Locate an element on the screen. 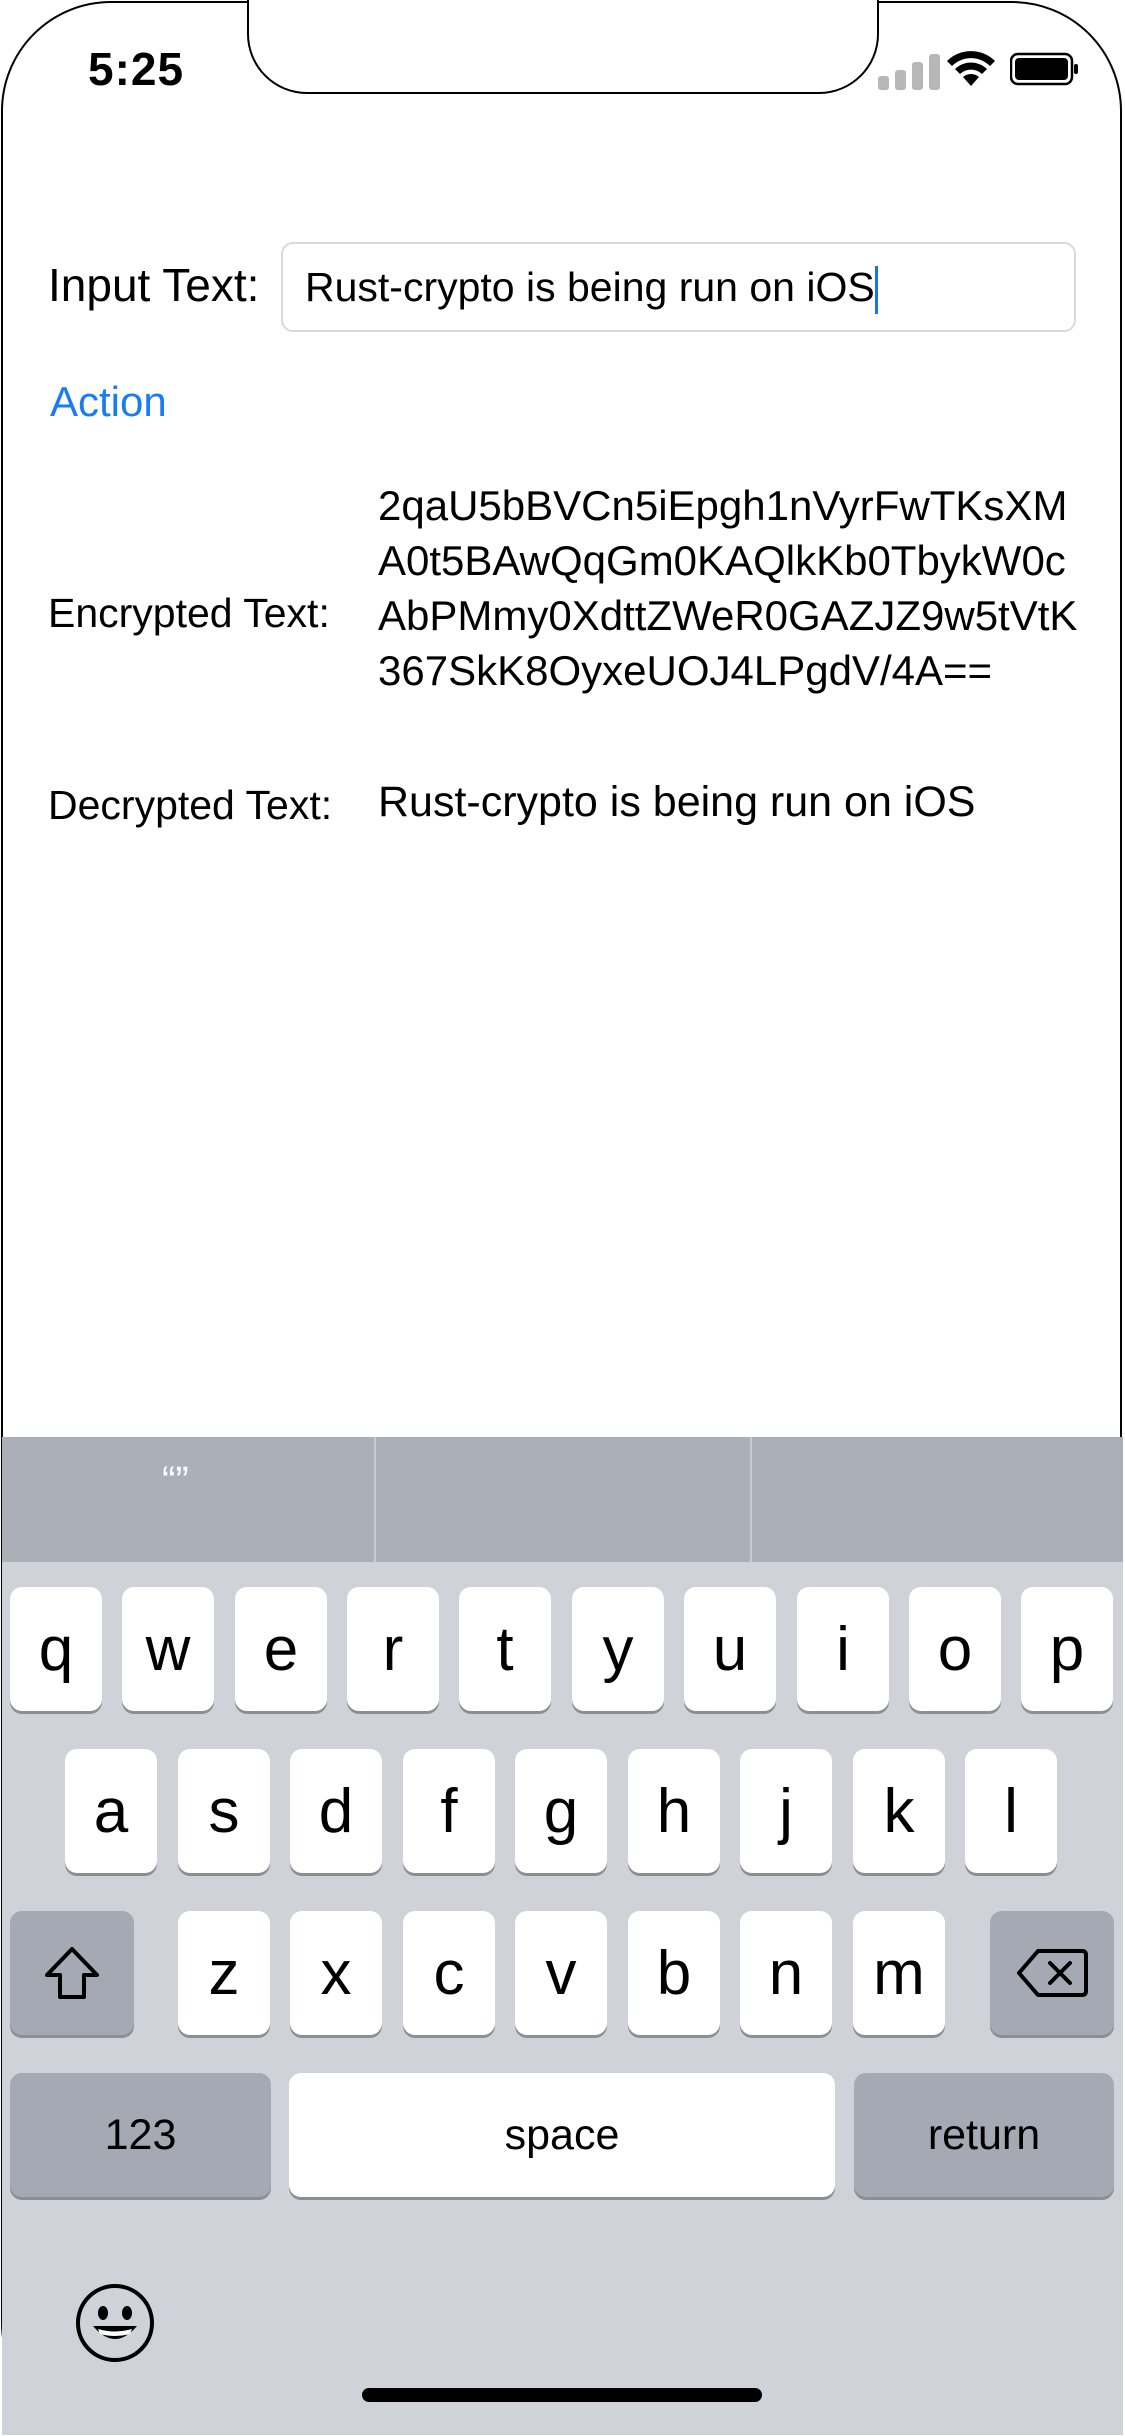 This screenshot has width=1125, height=2436. prediction-quotes: “” is located at coordinates (175, 1481).